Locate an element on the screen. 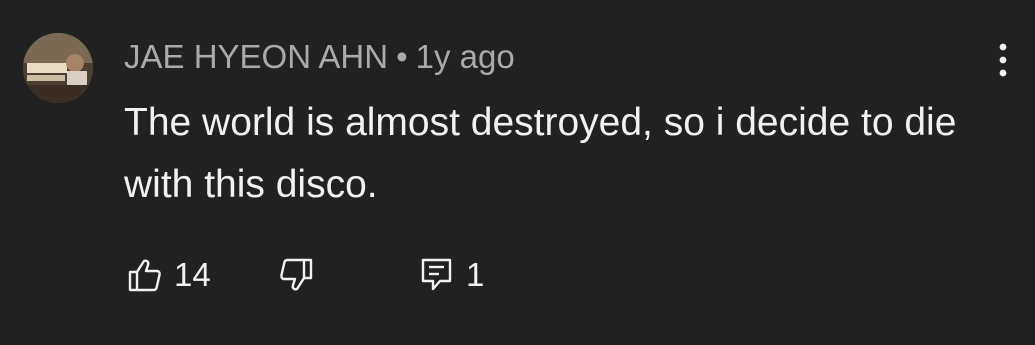 This screenshot has width=1035, height=345. like-button: 14 is located at coordinates (169, 275).